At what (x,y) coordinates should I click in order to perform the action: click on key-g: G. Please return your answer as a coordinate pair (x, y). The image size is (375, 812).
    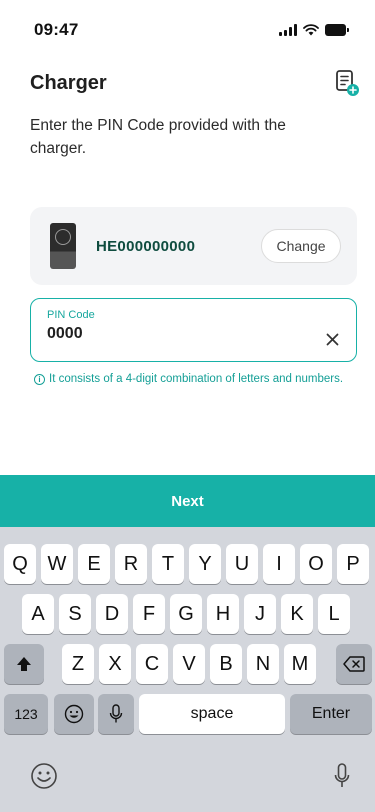
    Looking at the image, I should click on (186, 614).